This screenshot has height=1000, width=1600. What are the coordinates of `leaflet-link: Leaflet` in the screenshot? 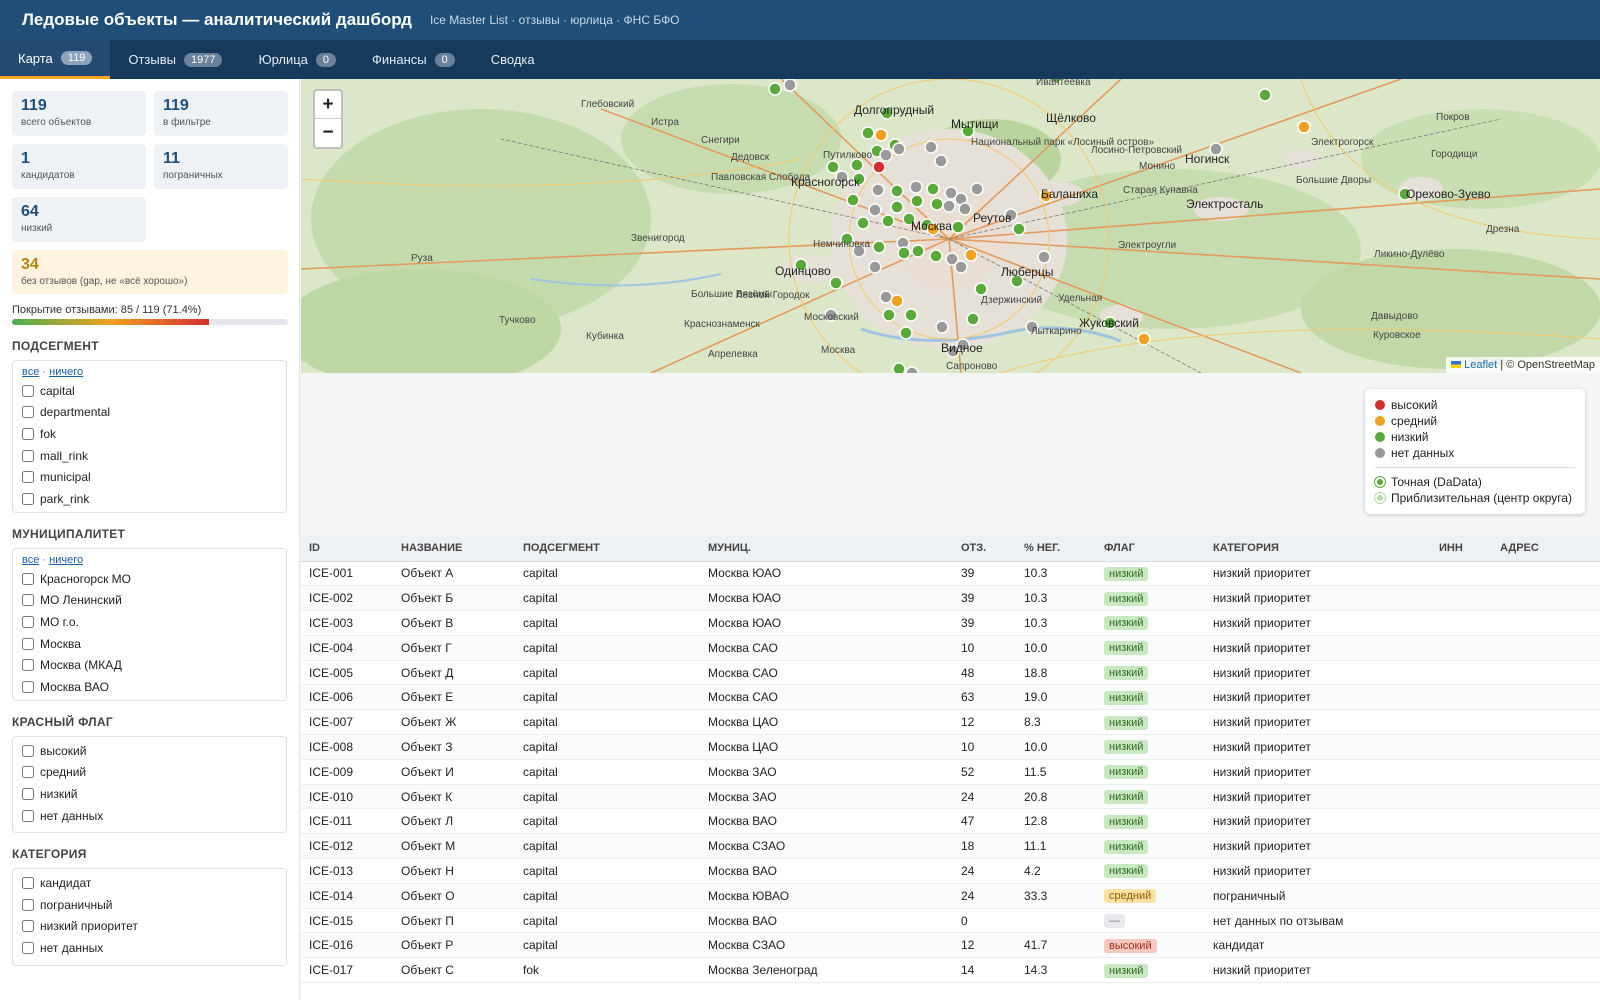 It's located at (1480, 365).